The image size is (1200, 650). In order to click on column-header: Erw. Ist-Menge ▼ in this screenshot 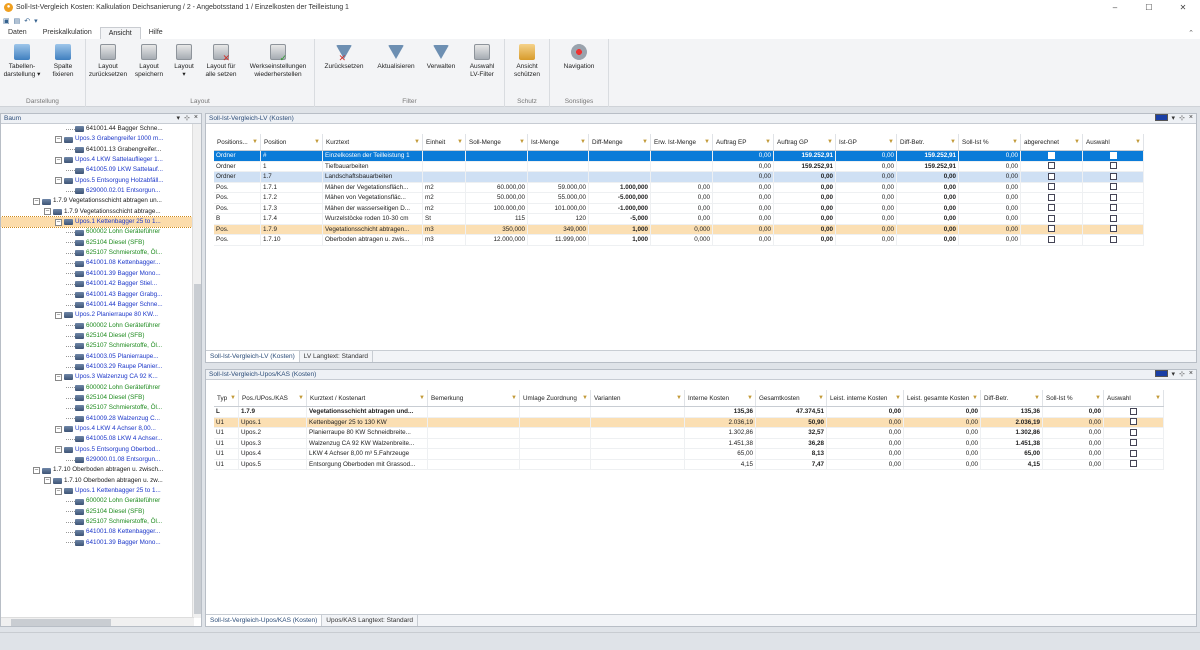, I will do `click(682, 142)`.